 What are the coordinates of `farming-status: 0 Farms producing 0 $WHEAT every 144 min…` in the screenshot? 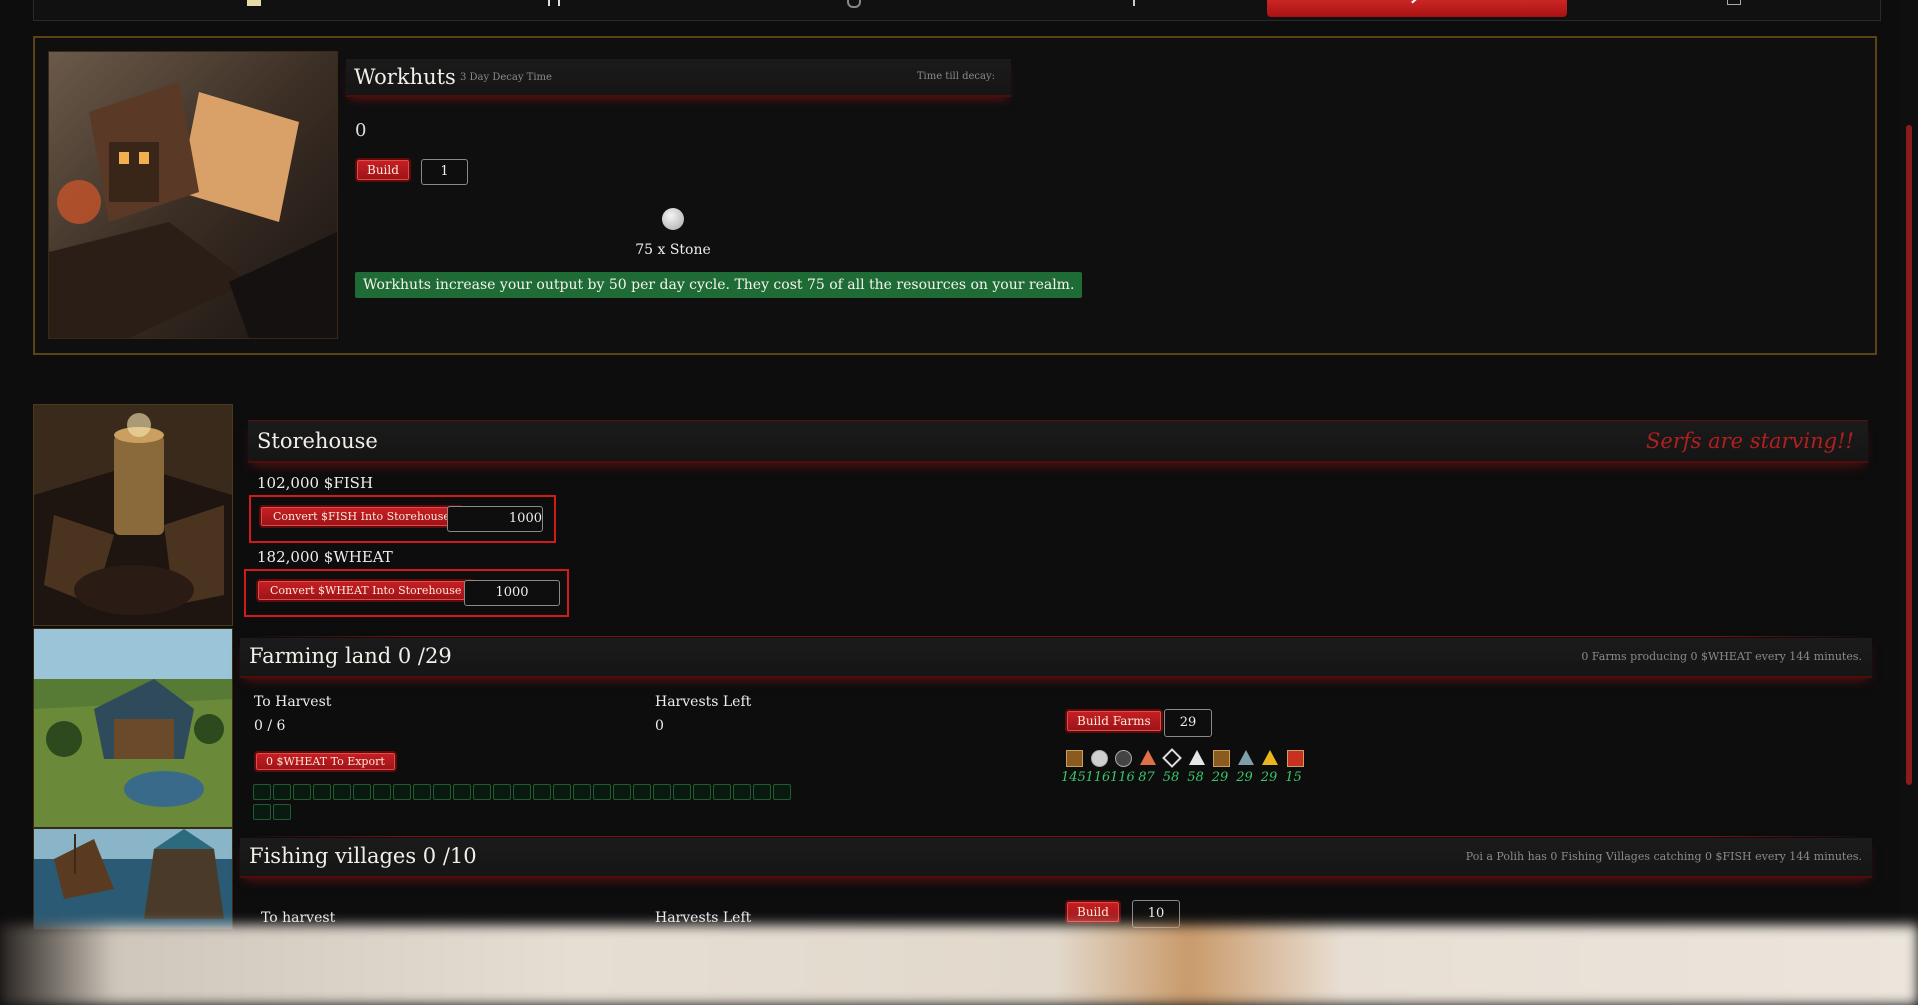 It's located at (1721, 656).